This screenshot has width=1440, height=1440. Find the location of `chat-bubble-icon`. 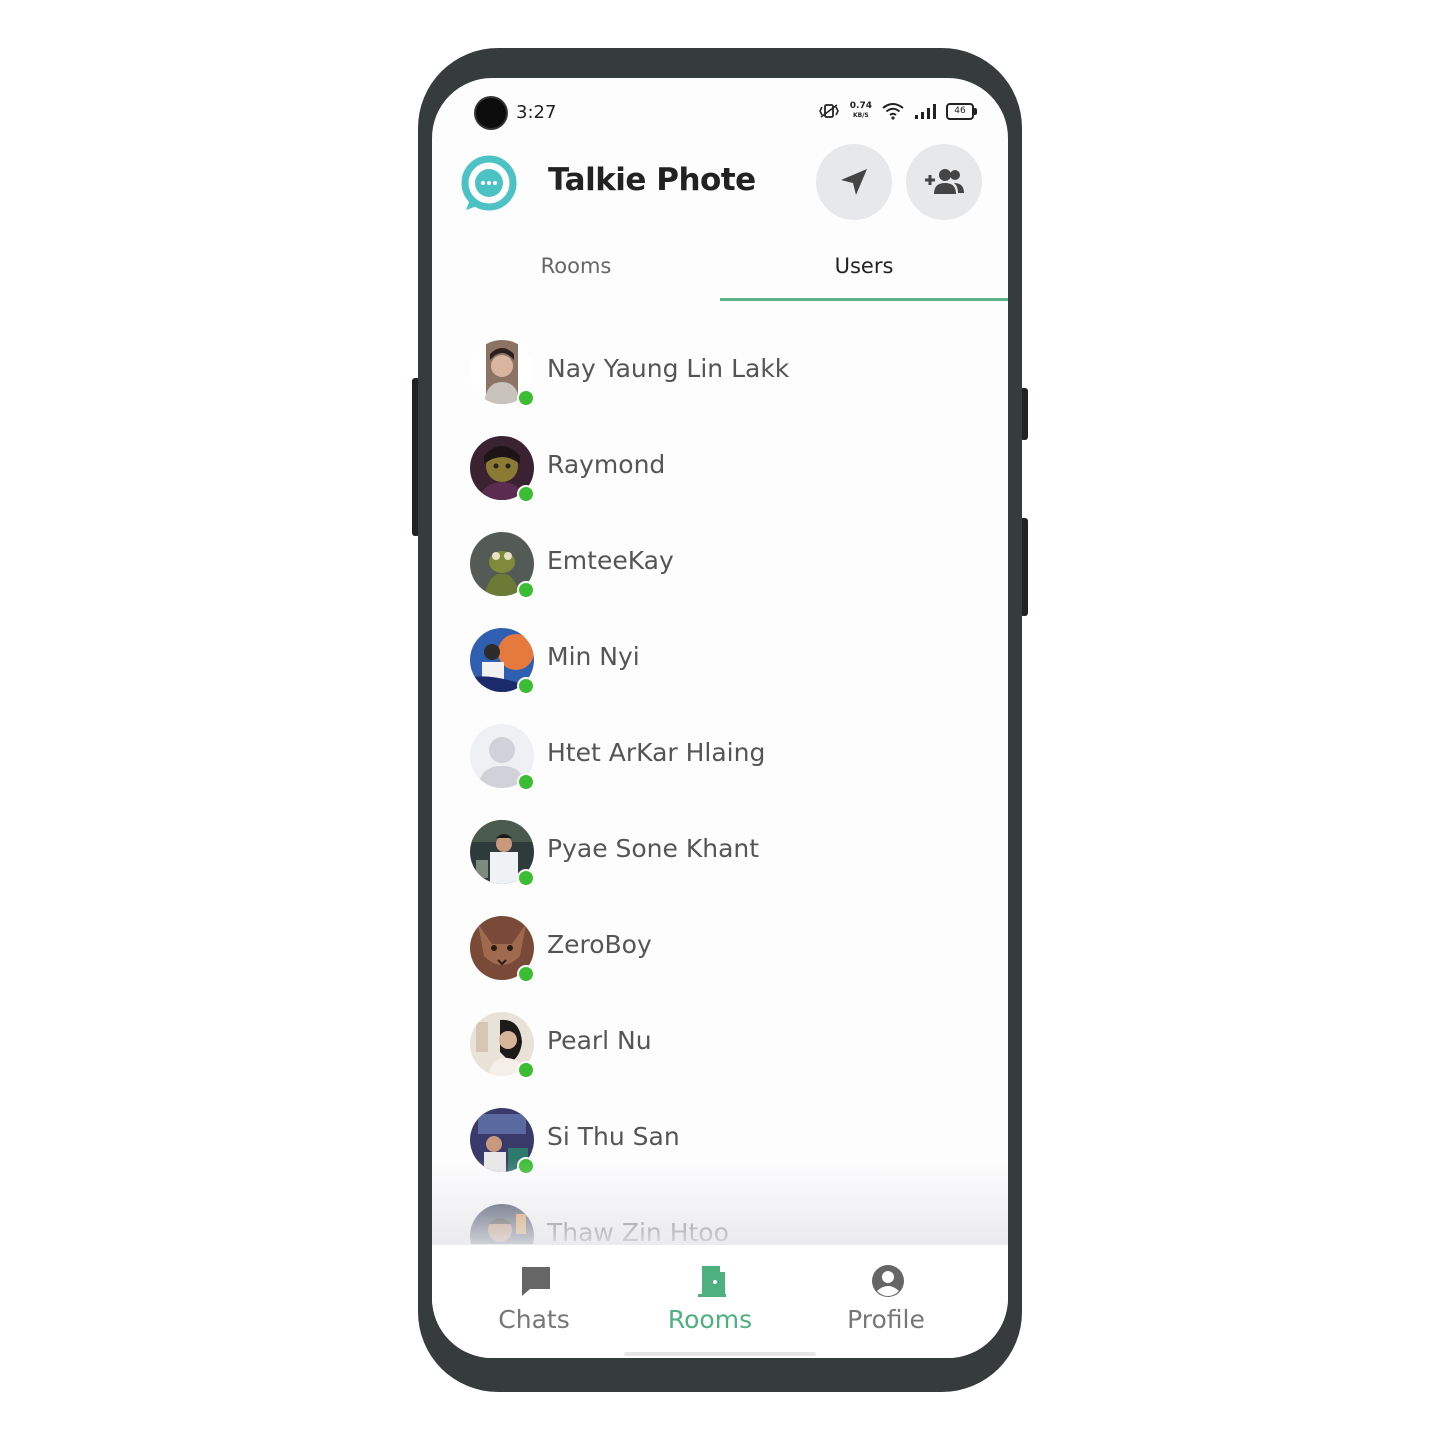

chat-bubble-icon is located at coordinates (489, 183).